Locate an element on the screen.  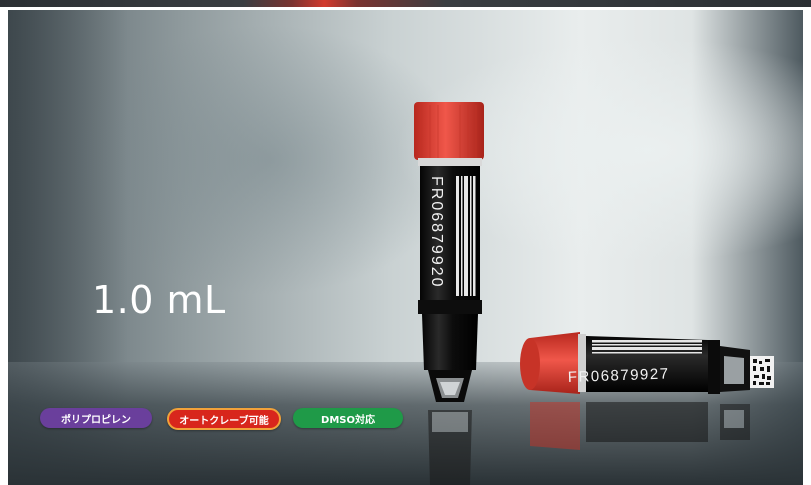
lying-tube-reflection is located at coordinates (640, 426).